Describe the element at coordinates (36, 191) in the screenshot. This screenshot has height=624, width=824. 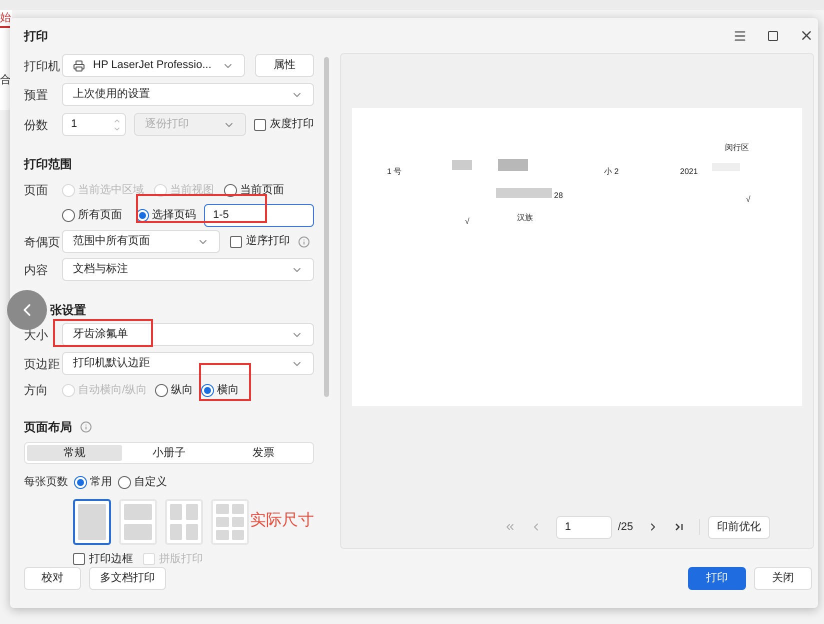
I see `field-label: 页面` at that location.